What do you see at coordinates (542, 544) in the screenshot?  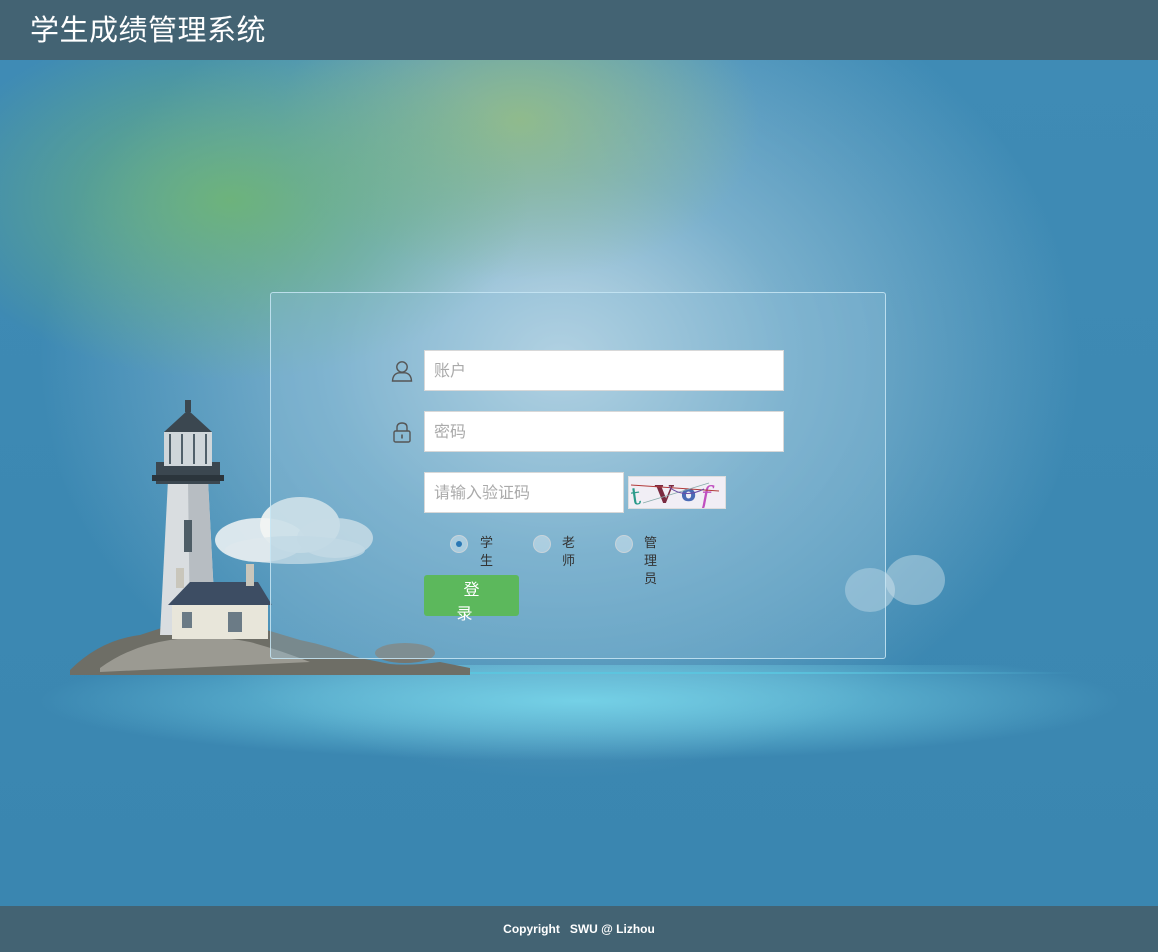 I see `radio-teacher` at bounding box center [542, 544].